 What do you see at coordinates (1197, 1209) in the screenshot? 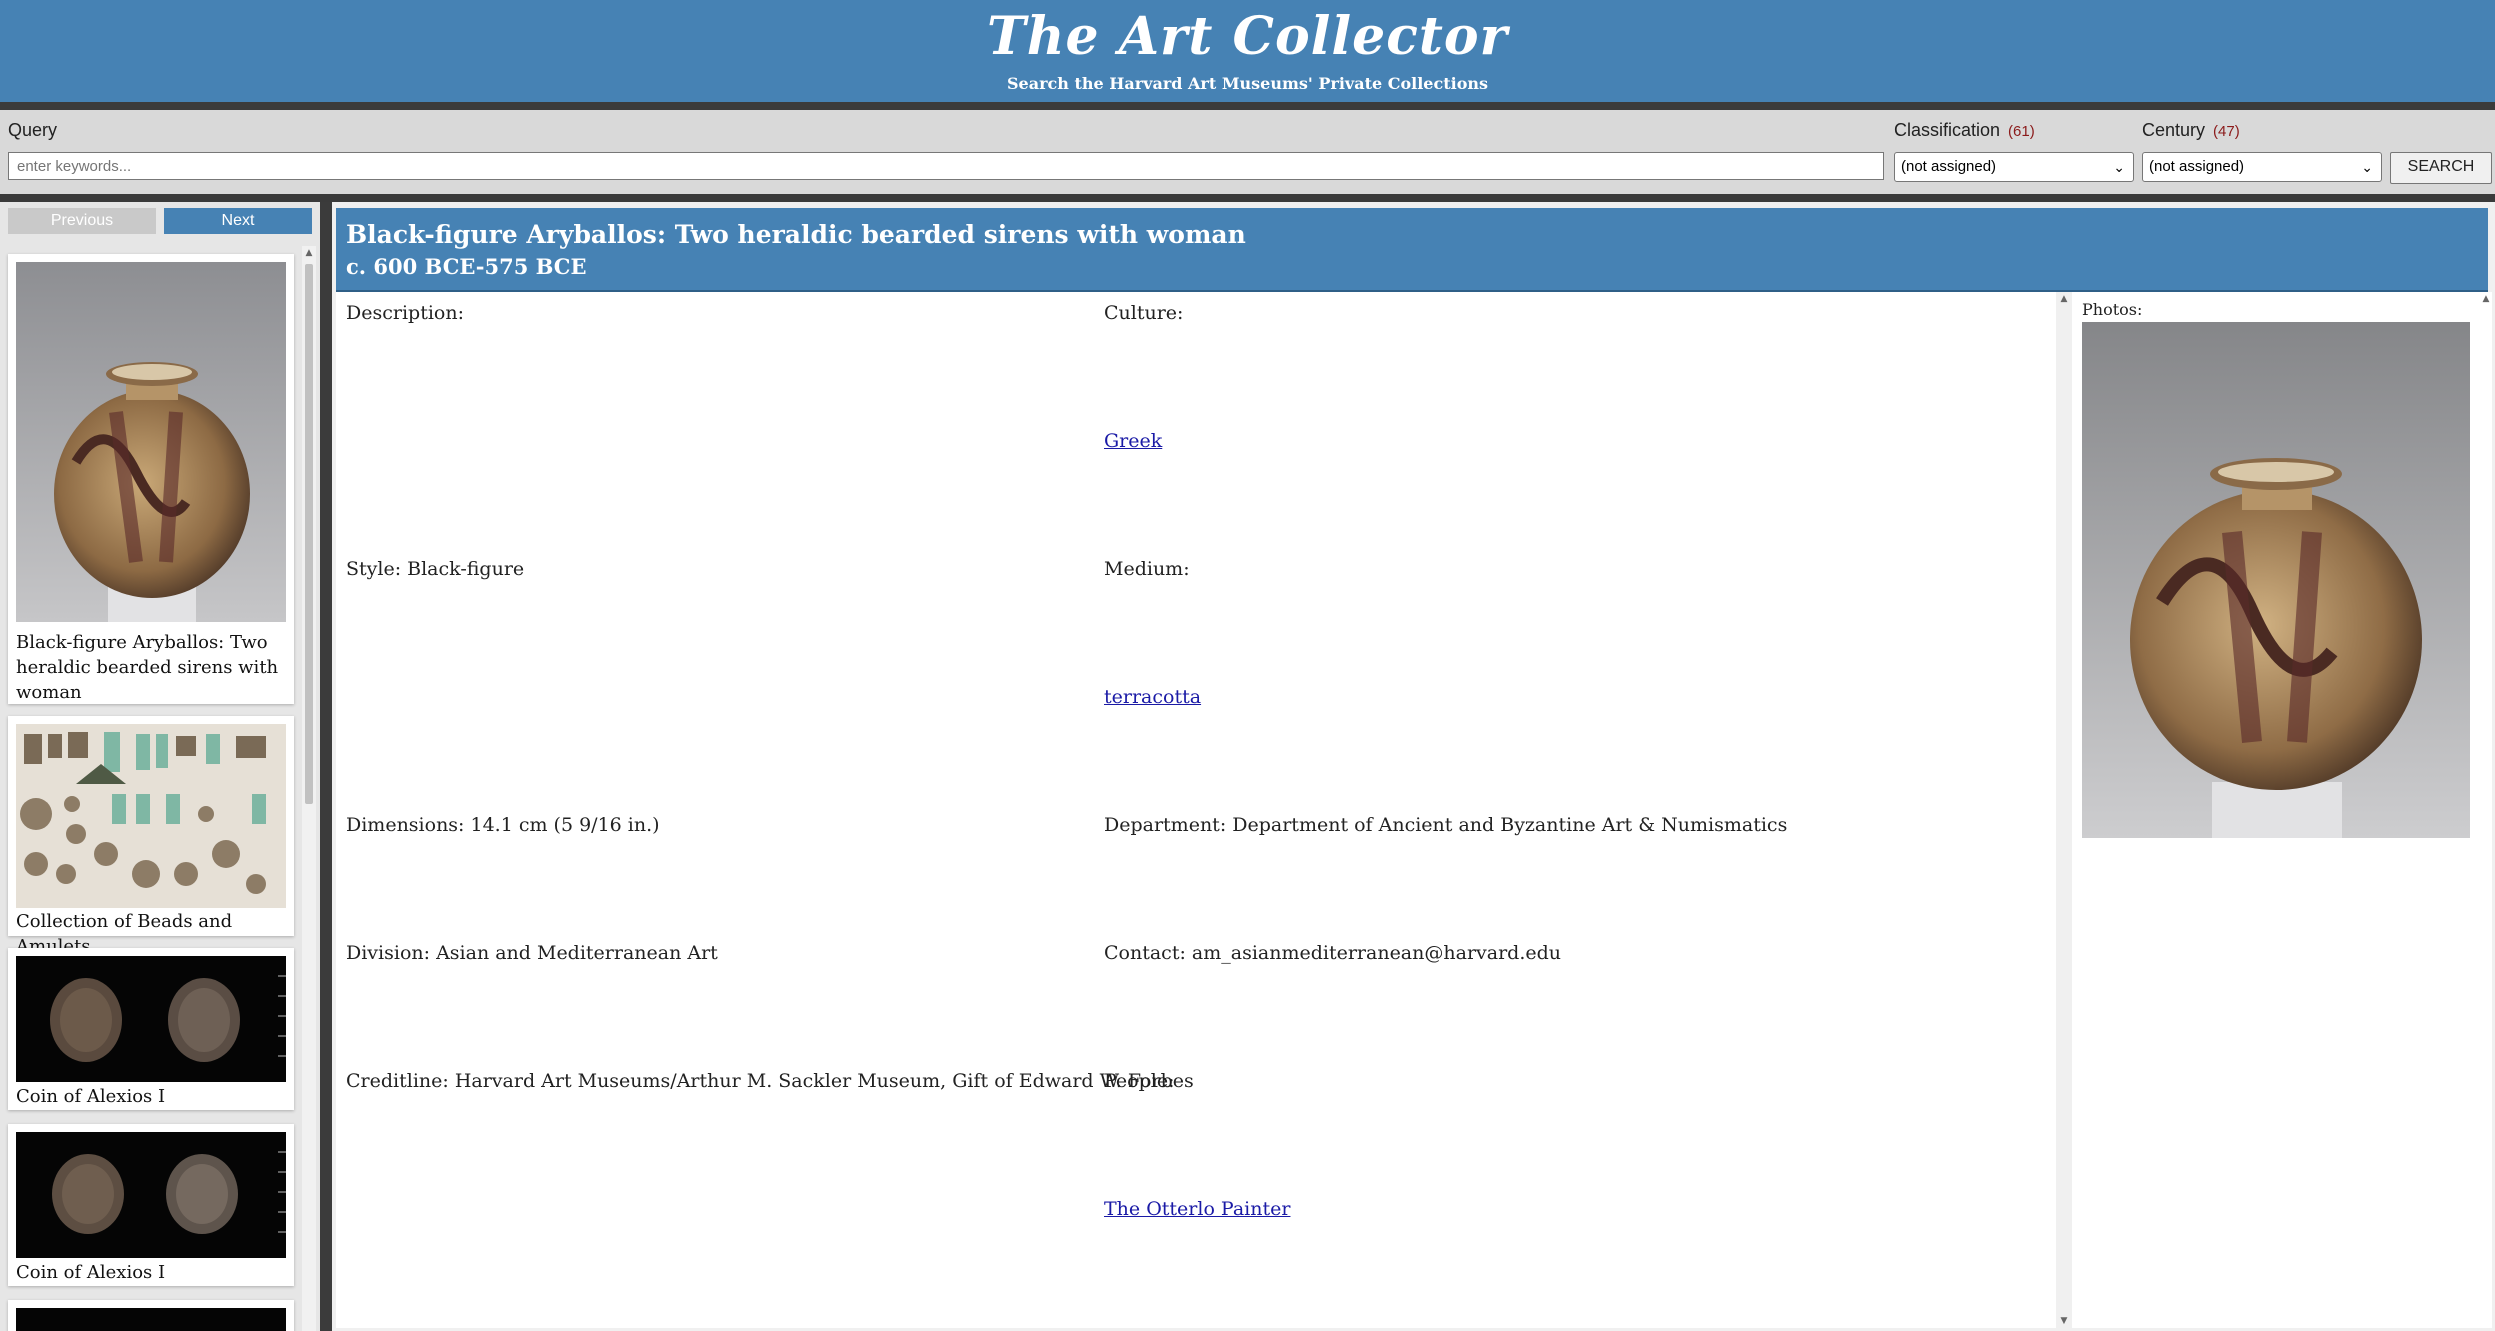
I see `people-link: The Otterlo Painter` at bounding box center [1197, 1209].